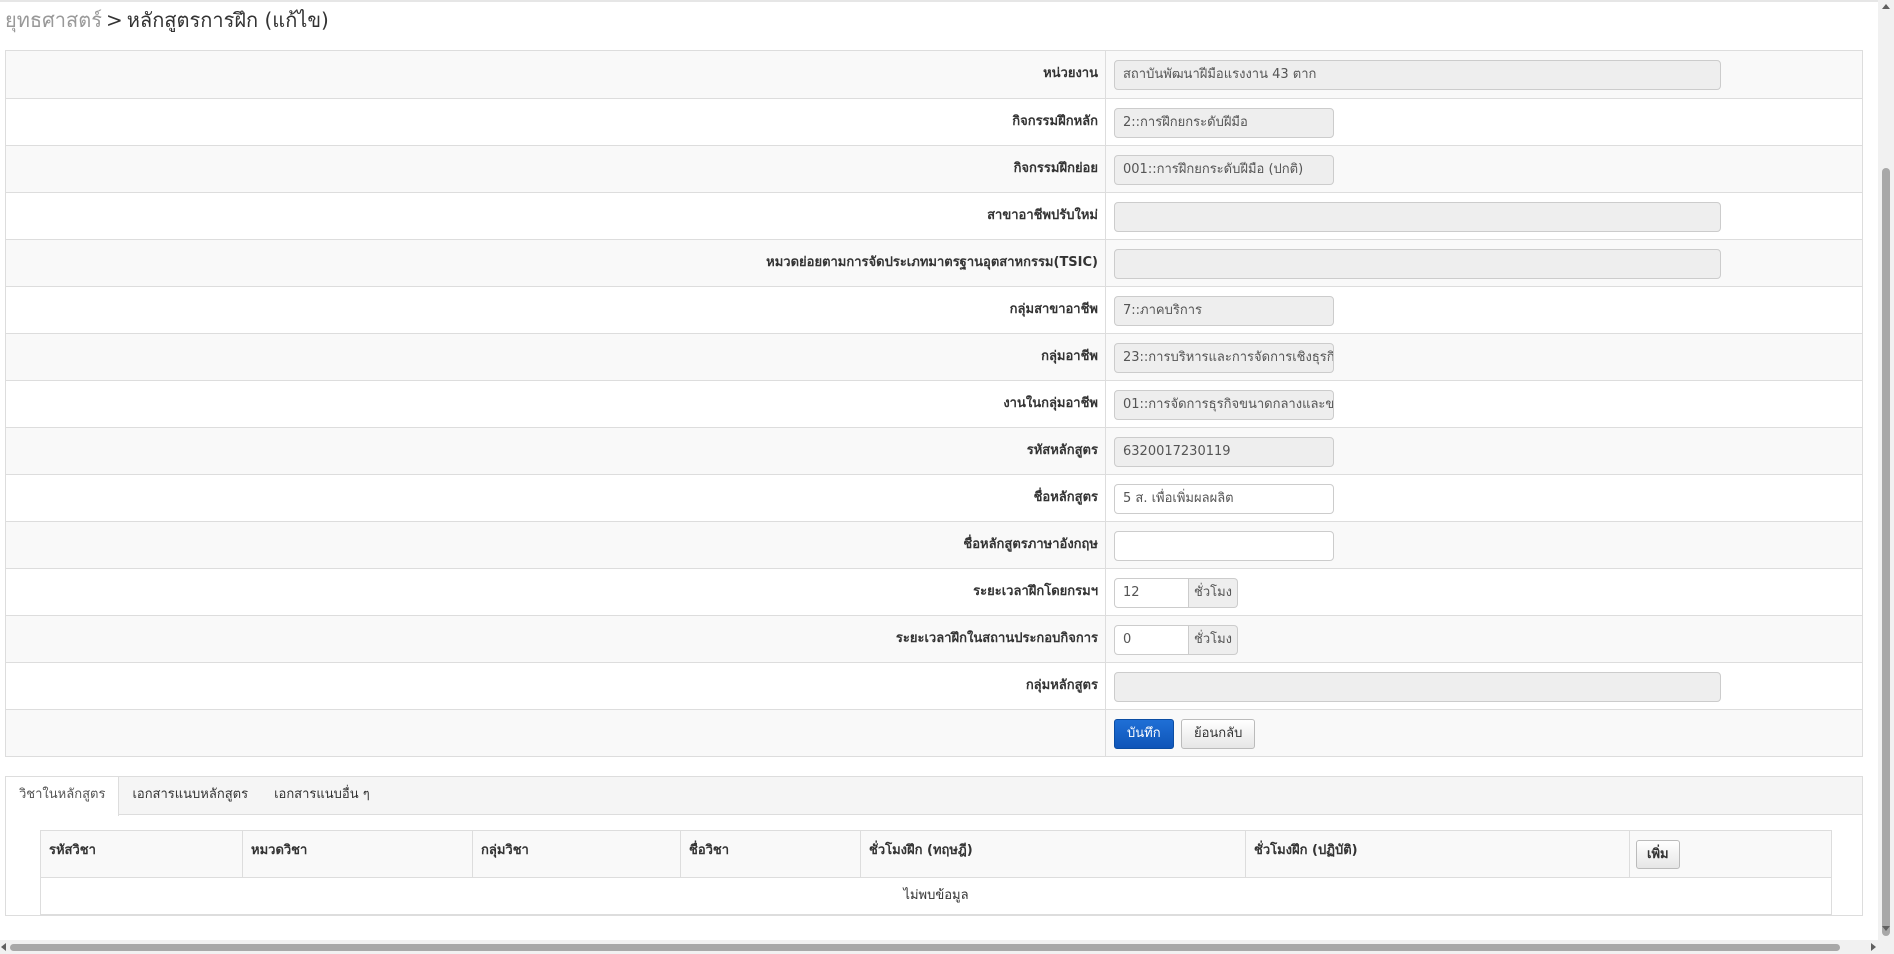 The width and height of the screenshot is (1894, 954). I want to click on new-occupation-branch-label: สาขาอาชีพปรับใหม่, so click(556, 216).